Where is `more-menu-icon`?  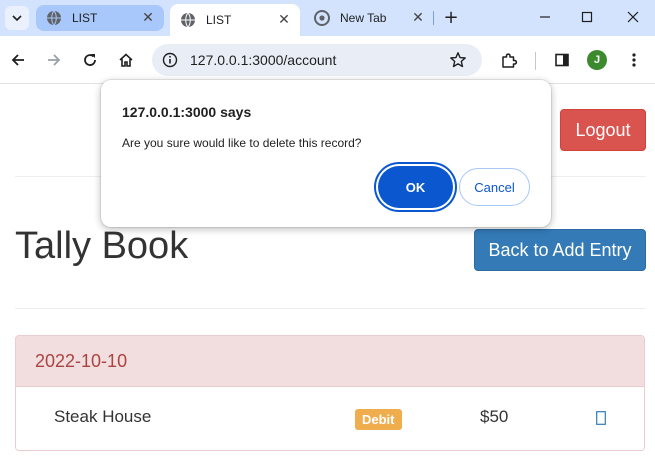
more-menu-icon is located at coordinates (634, 60).